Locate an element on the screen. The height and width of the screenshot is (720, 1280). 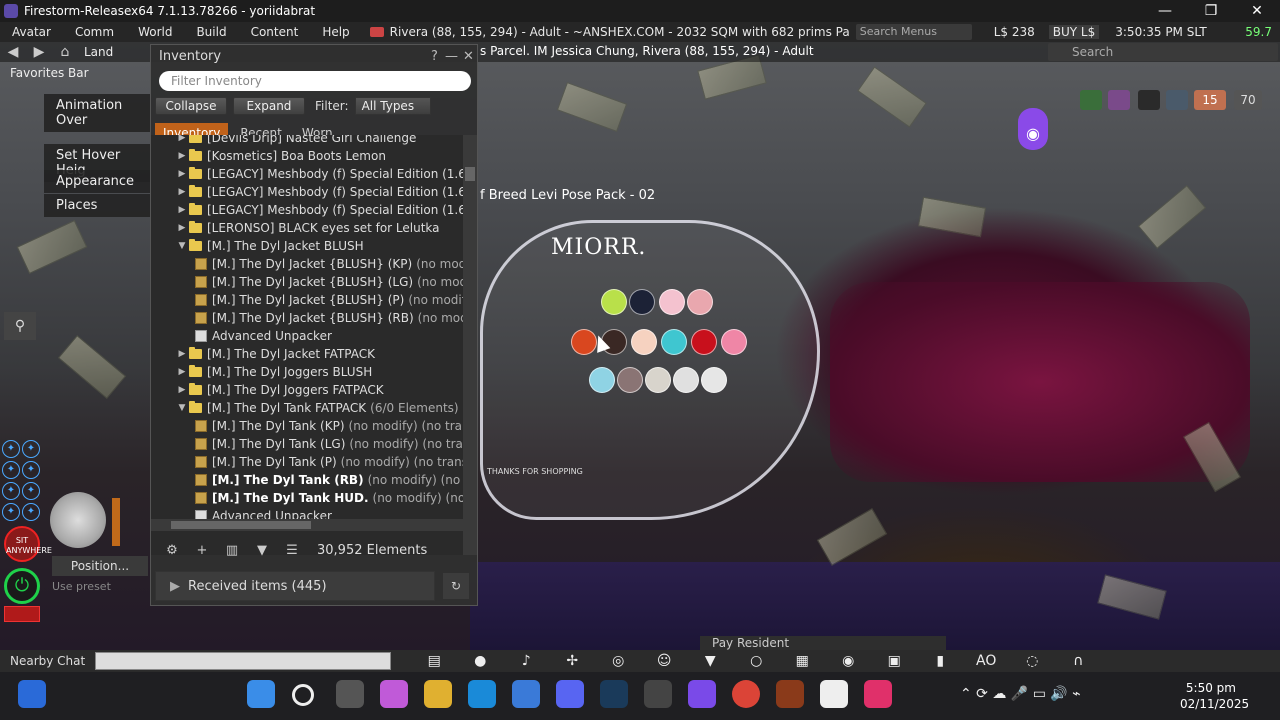
height-slider is located at coordinates (116, 522).